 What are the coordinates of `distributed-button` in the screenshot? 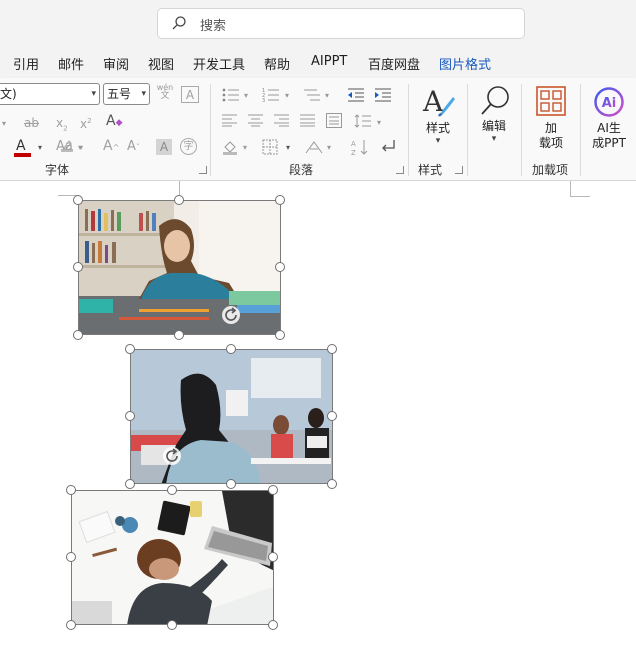 It's located at (334, 122).